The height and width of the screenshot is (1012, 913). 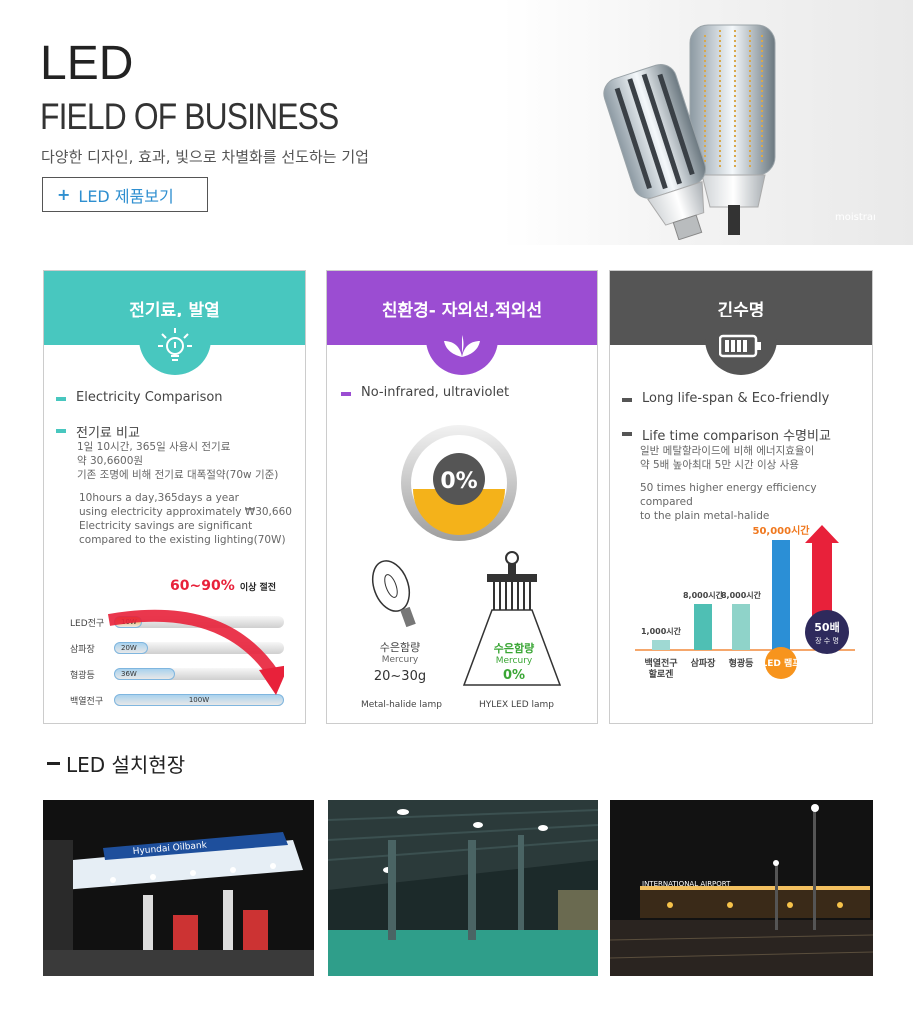 I want to click on no-infrared-label: No-infrared, ultraviolet, so click(x=425, y=392).